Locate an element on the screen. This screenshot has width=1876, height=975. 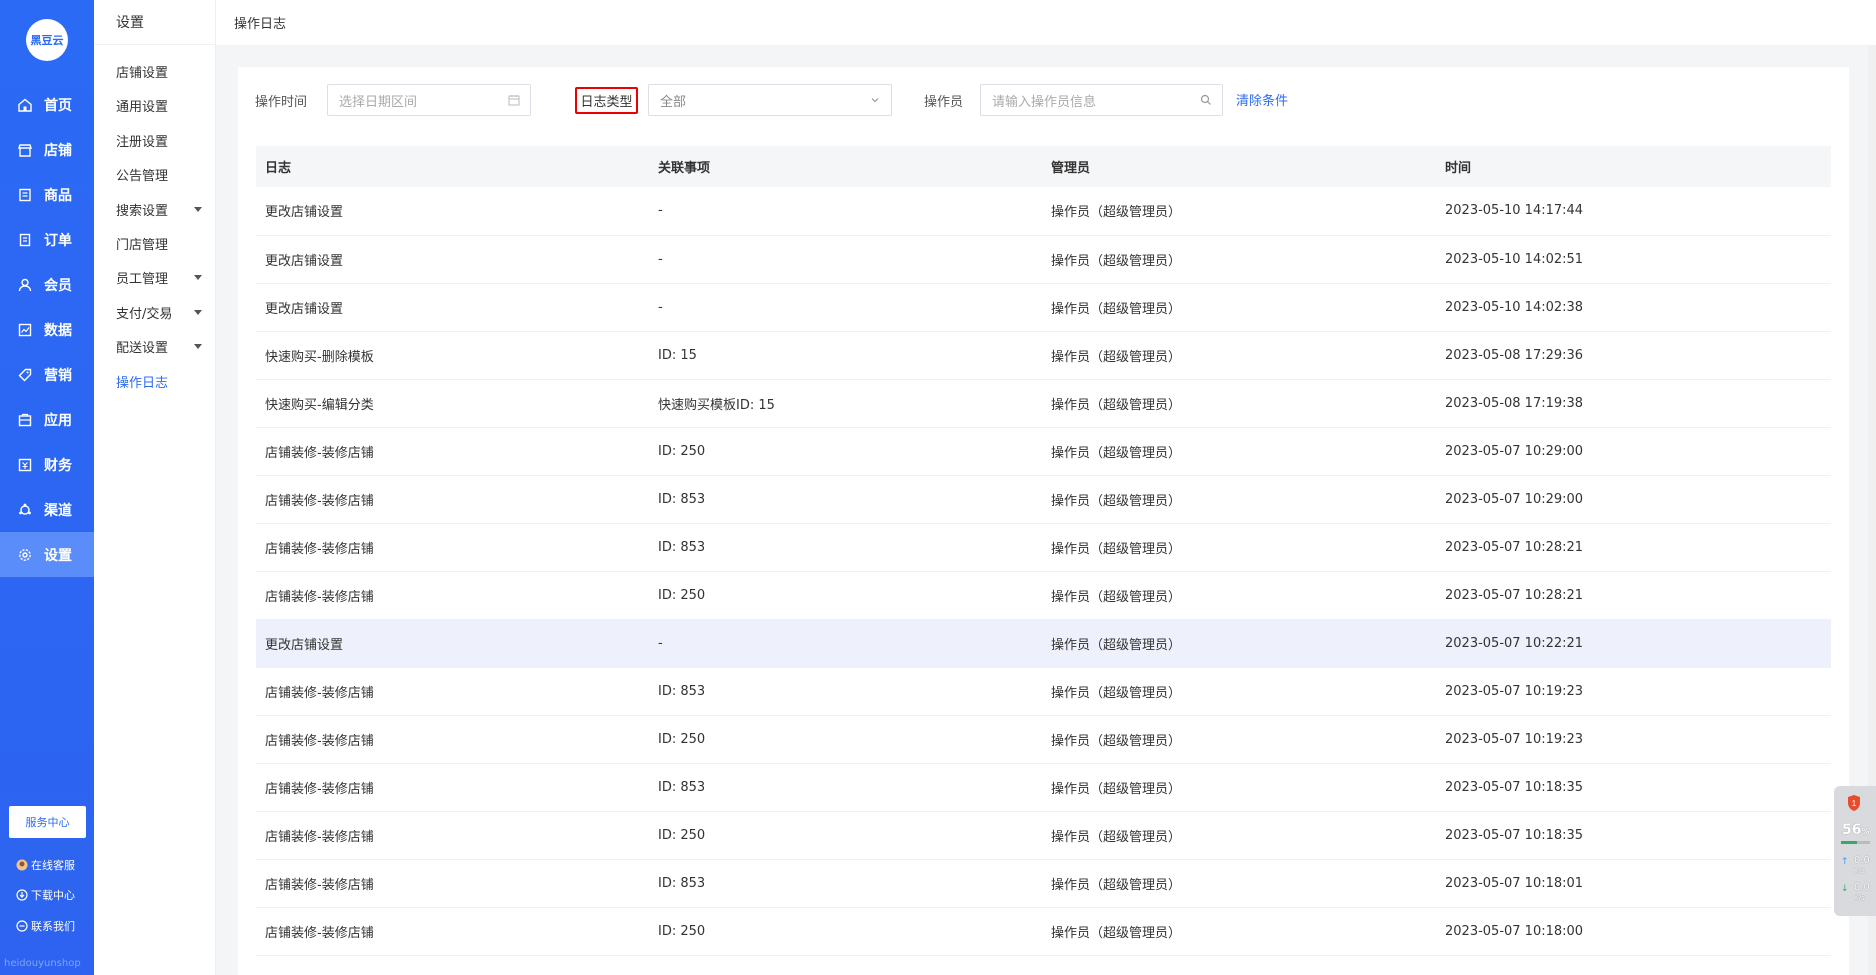
sub-nav-item-5: 门店管理 is located at coordinates (160, 243).